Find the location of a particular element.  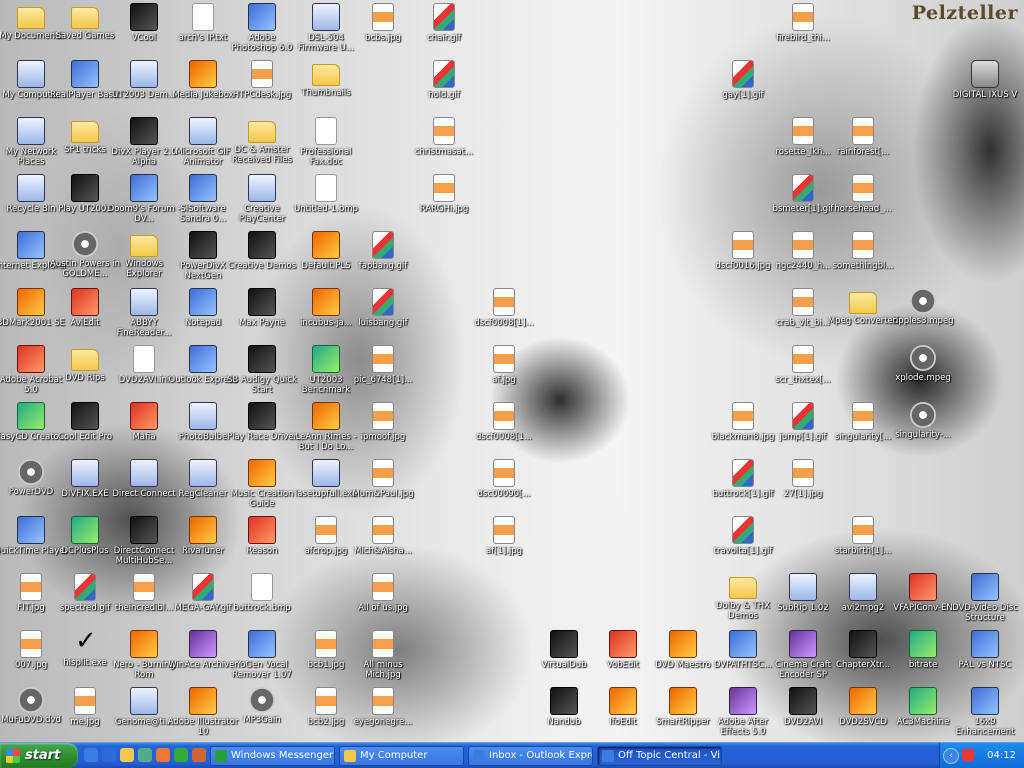

taskbar-button-label: My Computer is located at coordinates (394, 755).